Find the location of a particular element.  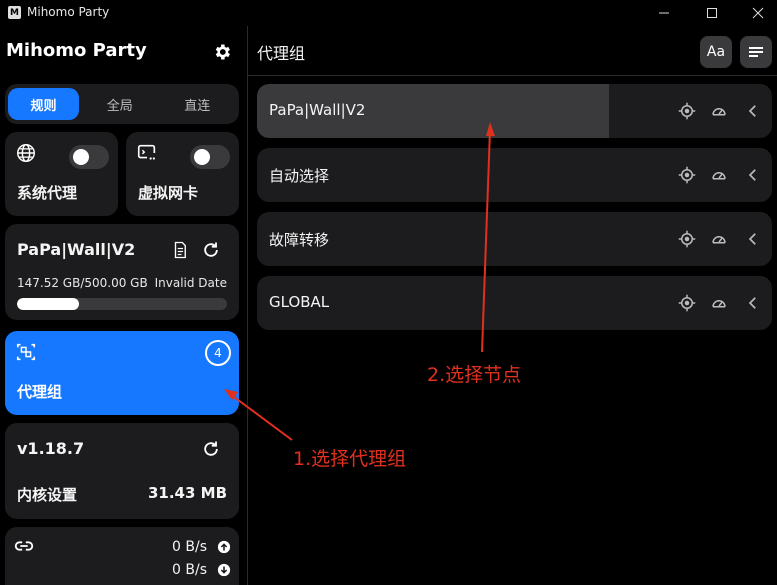

settings-button is located at coordinates (222, 52).